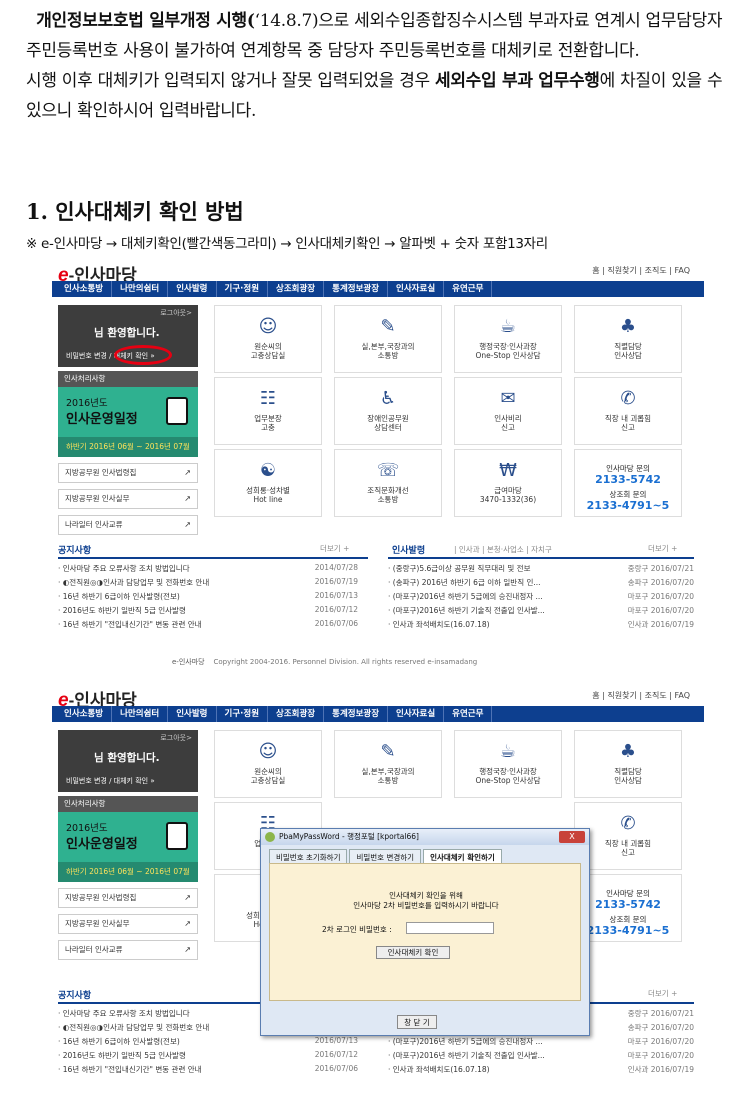  Describe the element at coordinates (413, 952) in the screenshot. I see `check-key-button: 인사대체키 확인` at that location.